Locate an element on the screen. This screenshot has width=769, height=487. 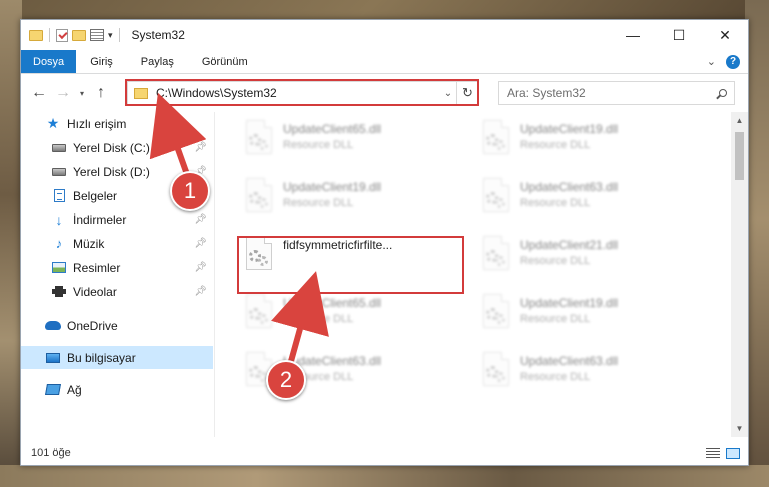
tab-file: Dosya is located at coordinates (49, 61).